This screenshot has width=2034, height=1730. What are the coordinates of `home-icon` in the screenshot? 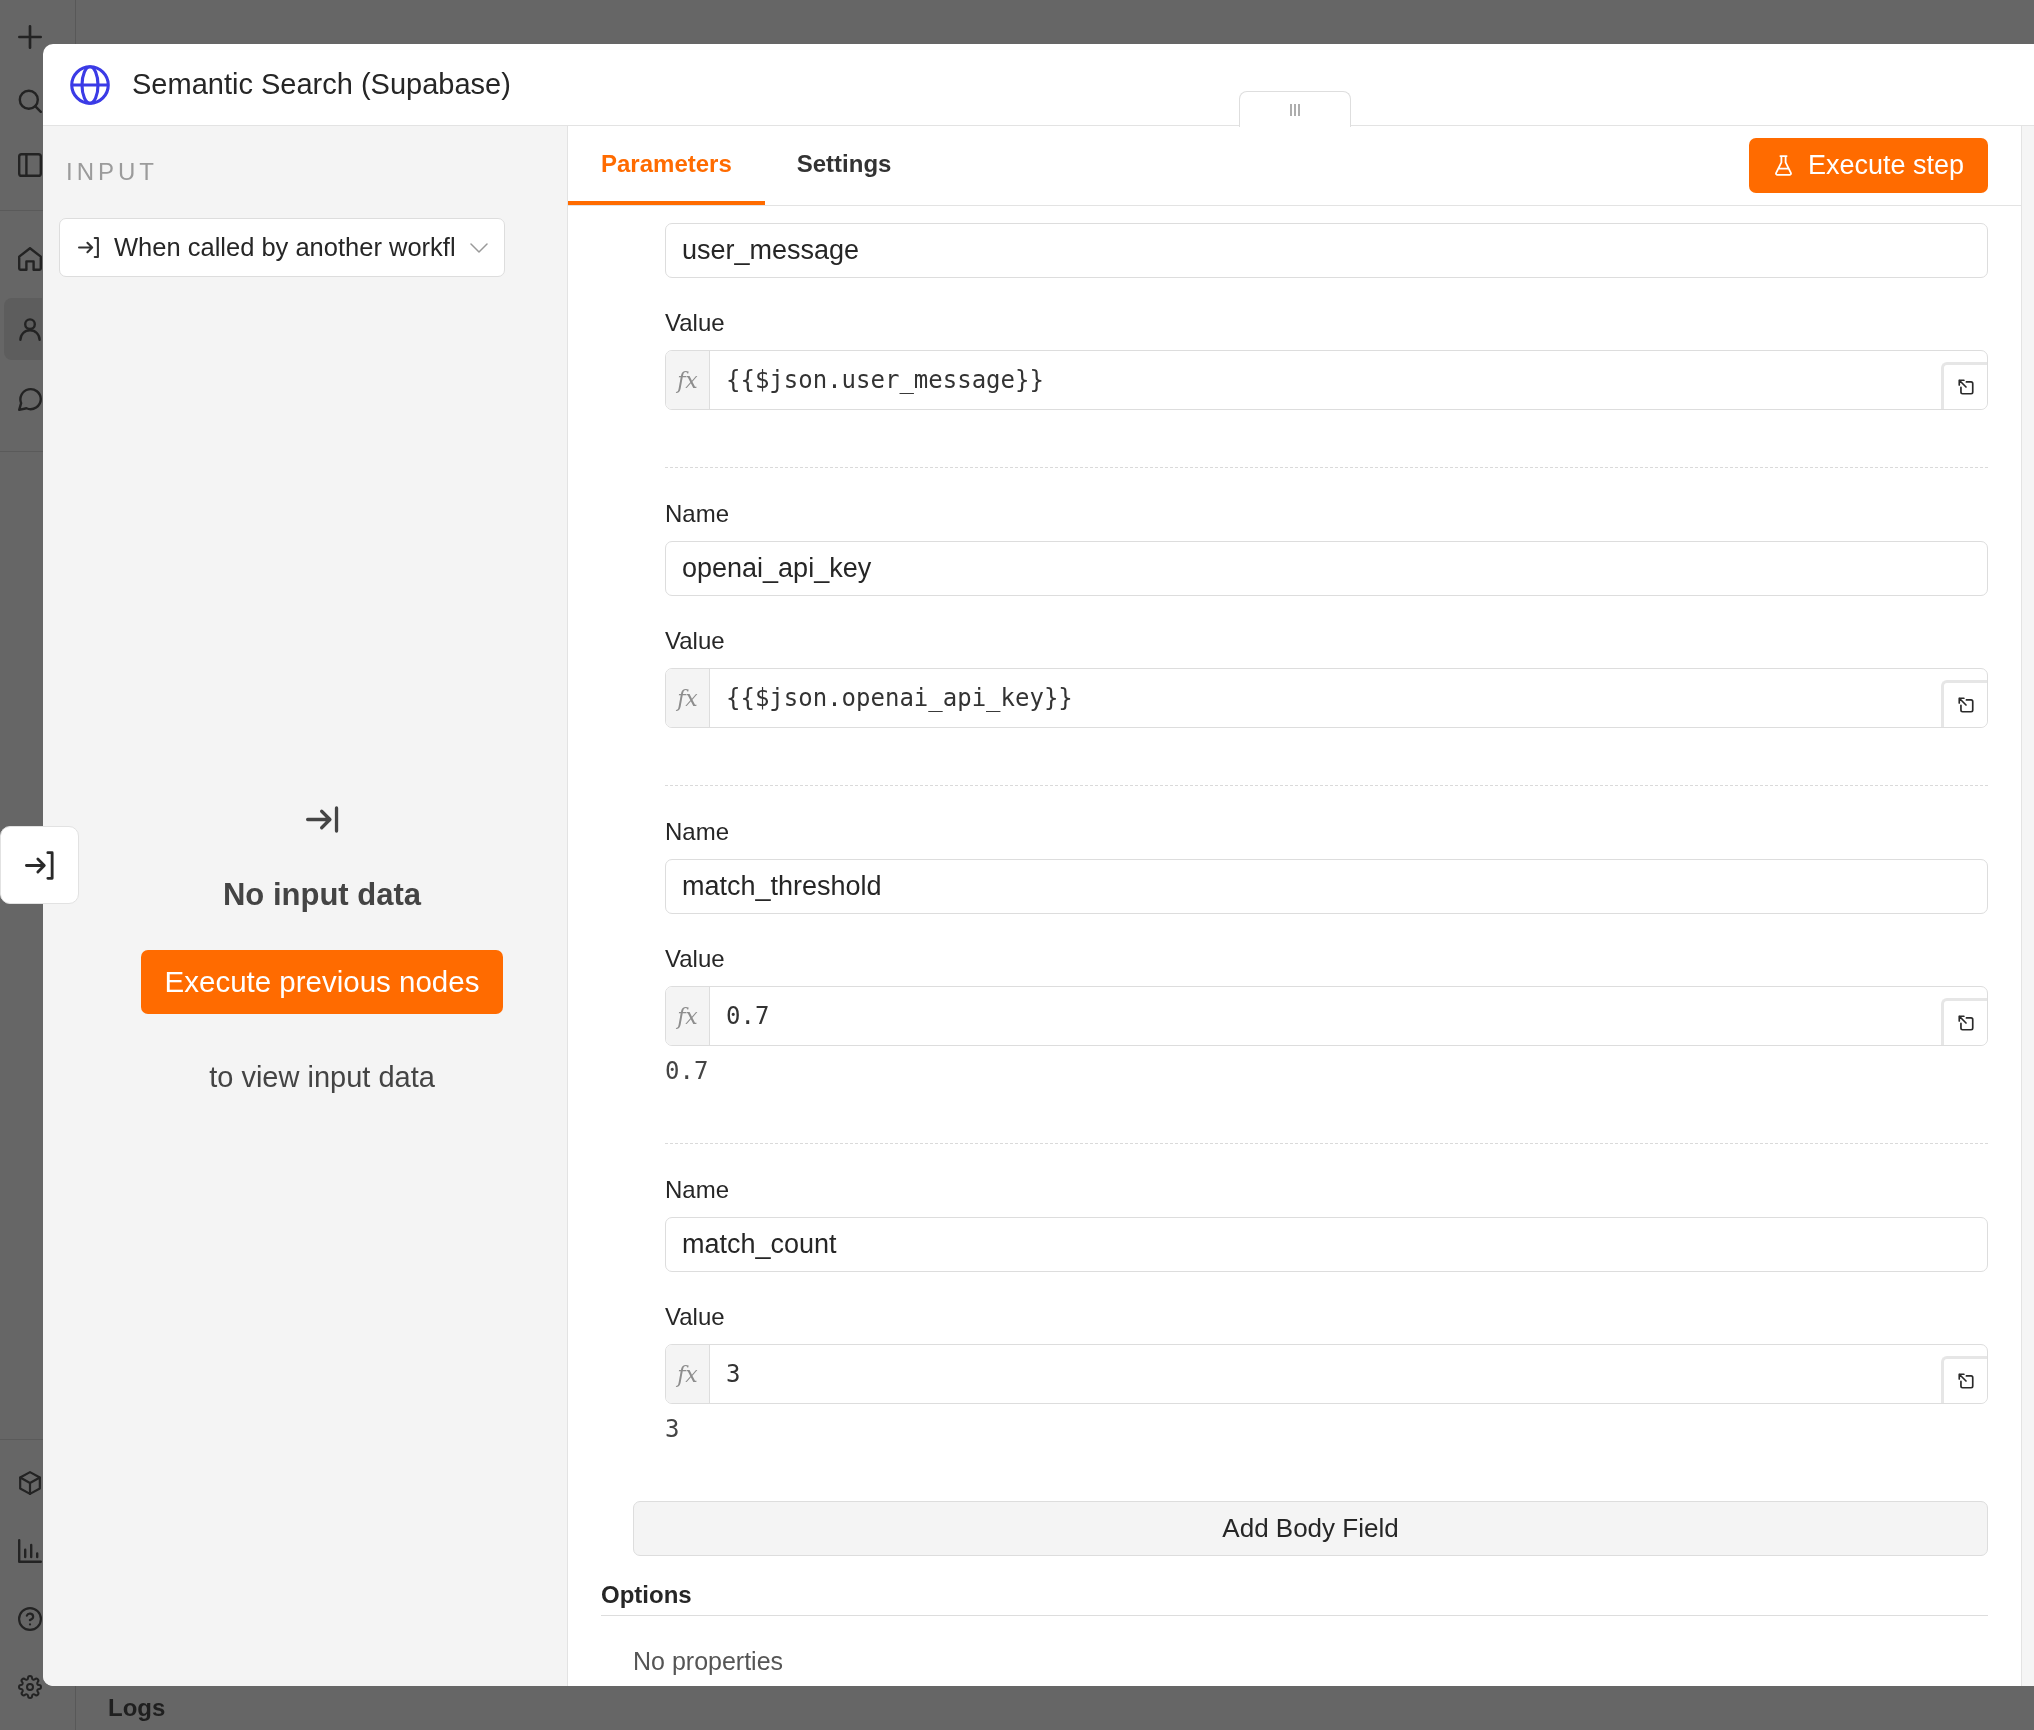 It's located at (30, 259).